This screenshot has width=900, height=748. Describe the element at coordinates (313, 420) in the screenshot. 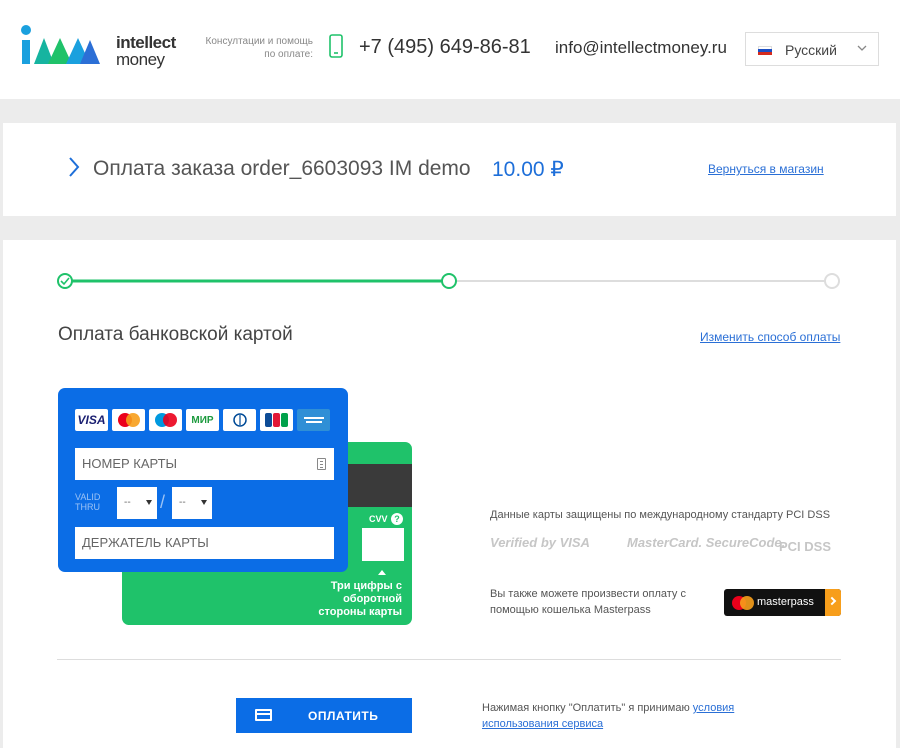

I see `american-express-logo` at that location.